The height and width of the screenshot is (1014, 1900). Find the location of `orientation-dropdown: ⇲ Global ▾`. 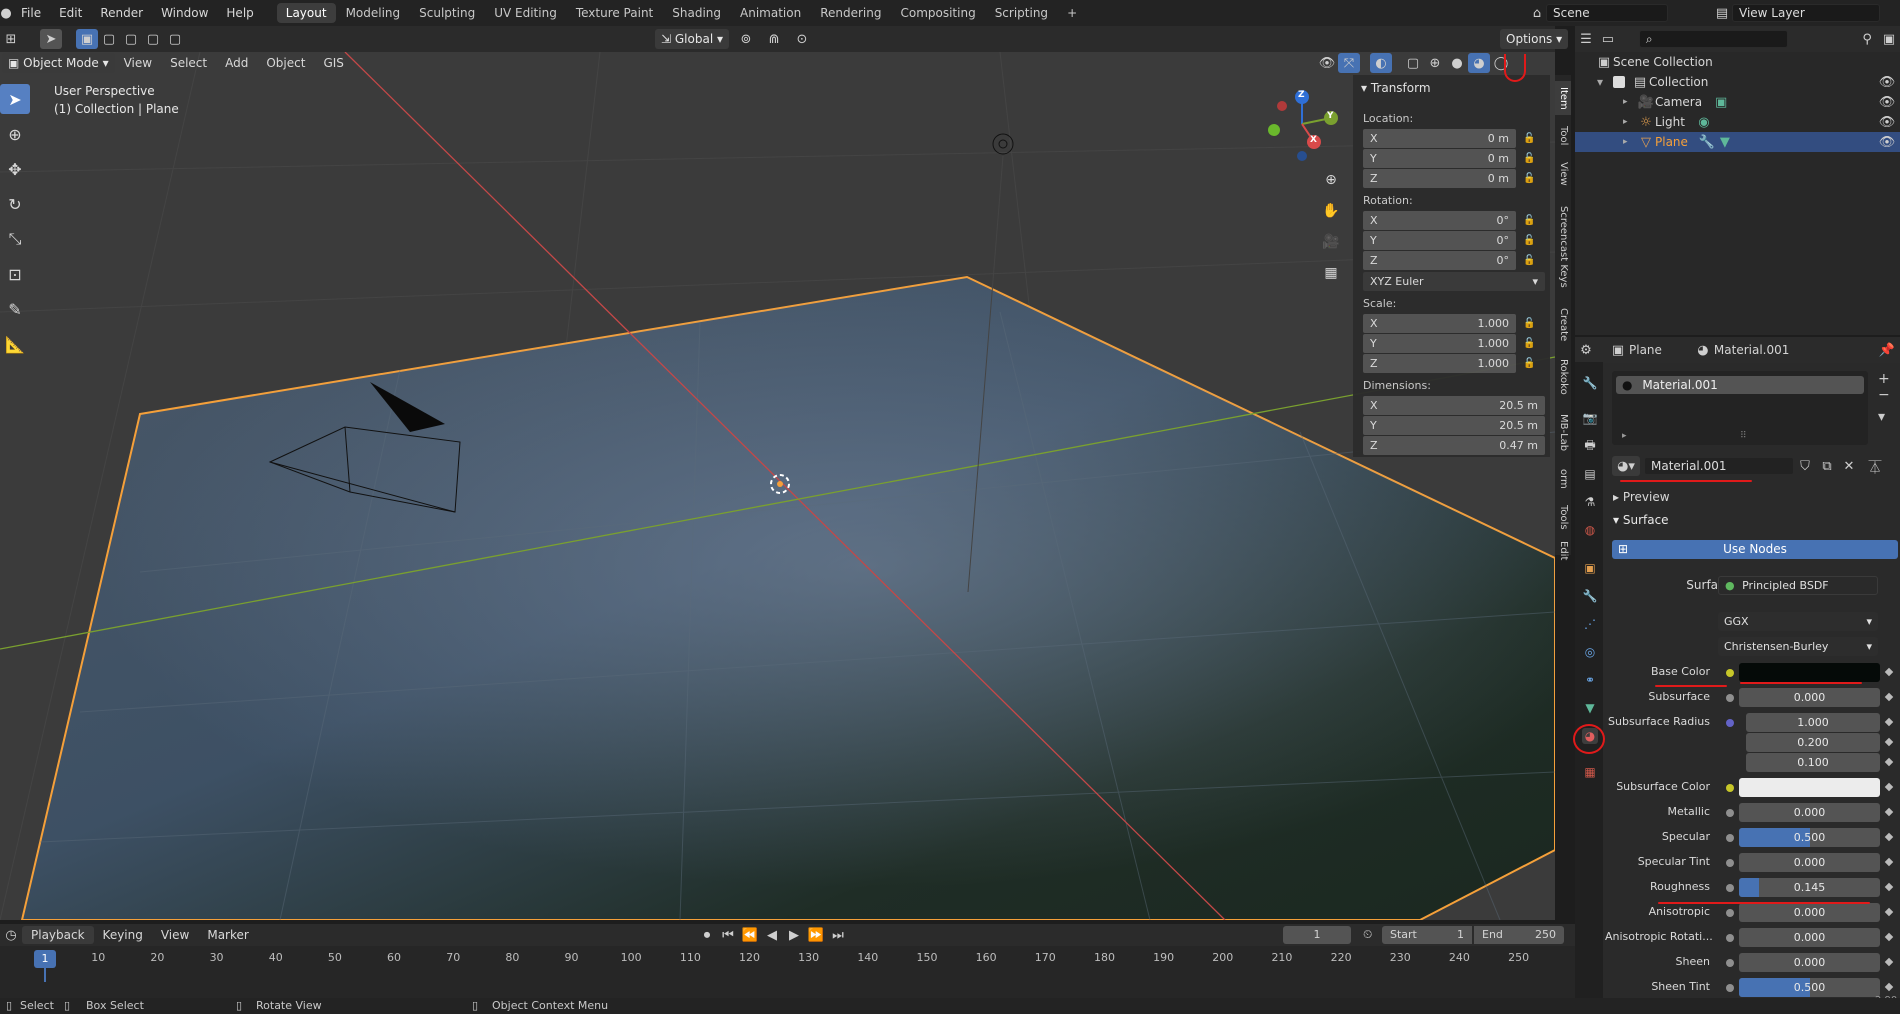

orientation-dropdown: ⇲ Global ▾ is located at coordinates (692, 39).